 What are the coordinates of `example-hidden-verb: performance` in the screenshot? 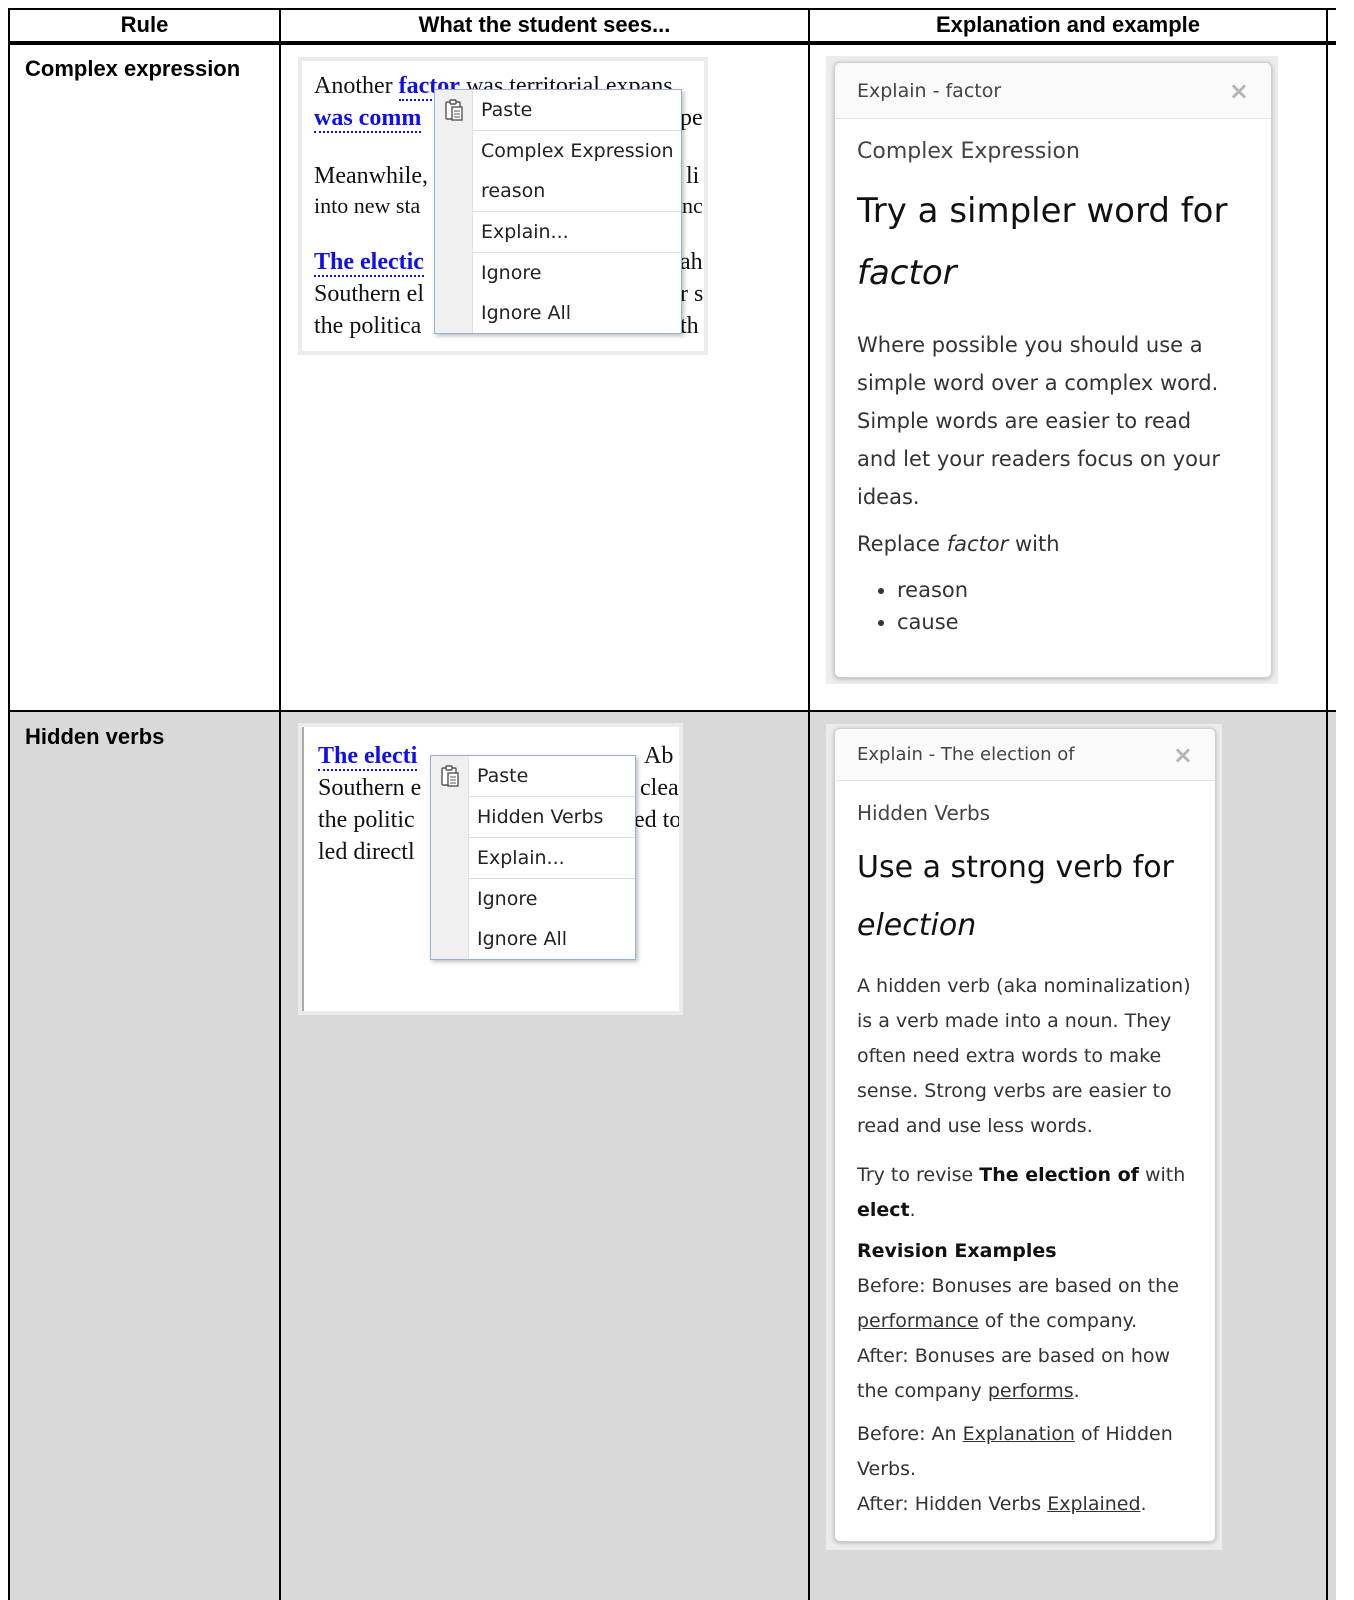 It's located at (918, 1321).